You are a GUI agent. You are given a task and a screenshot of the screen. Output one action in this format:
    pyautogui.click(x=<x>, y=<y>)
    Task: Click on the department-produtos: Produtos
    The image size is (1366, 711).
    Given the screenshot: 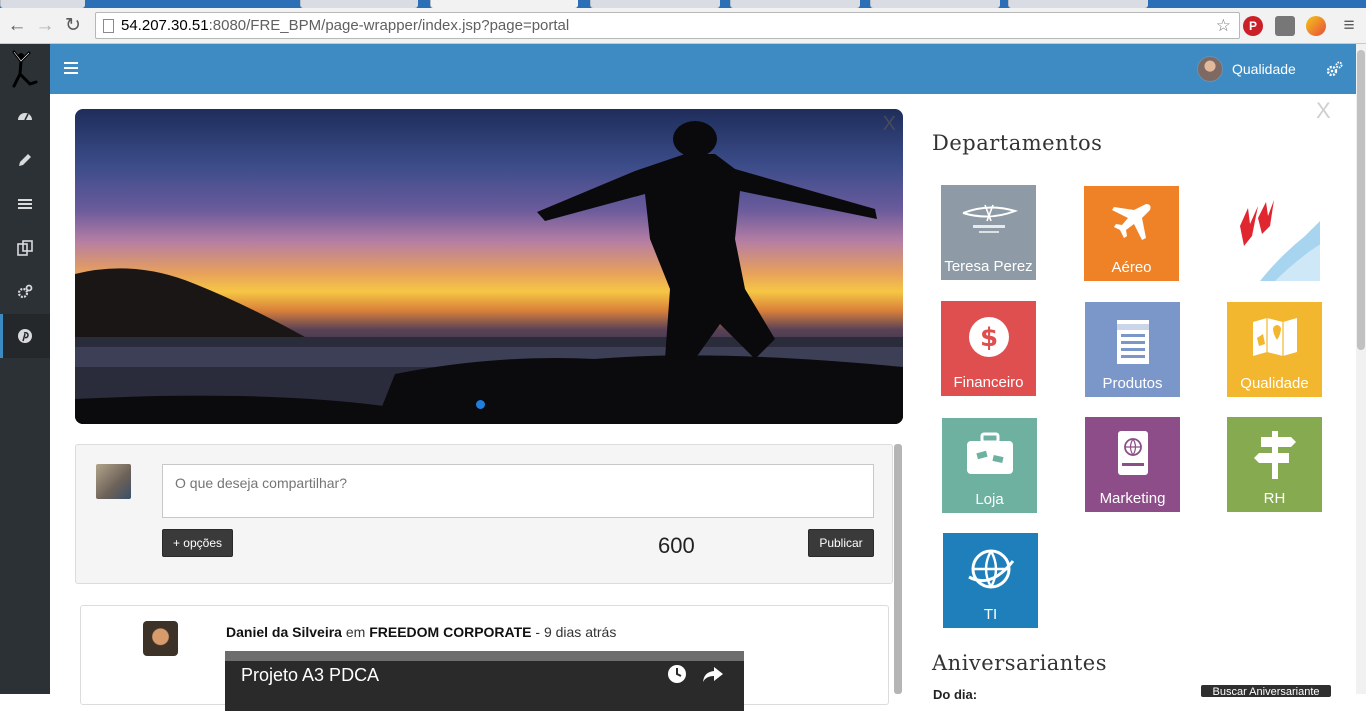 What is the action you would take?
    pyautogui.click(x=1132, y=349)
    